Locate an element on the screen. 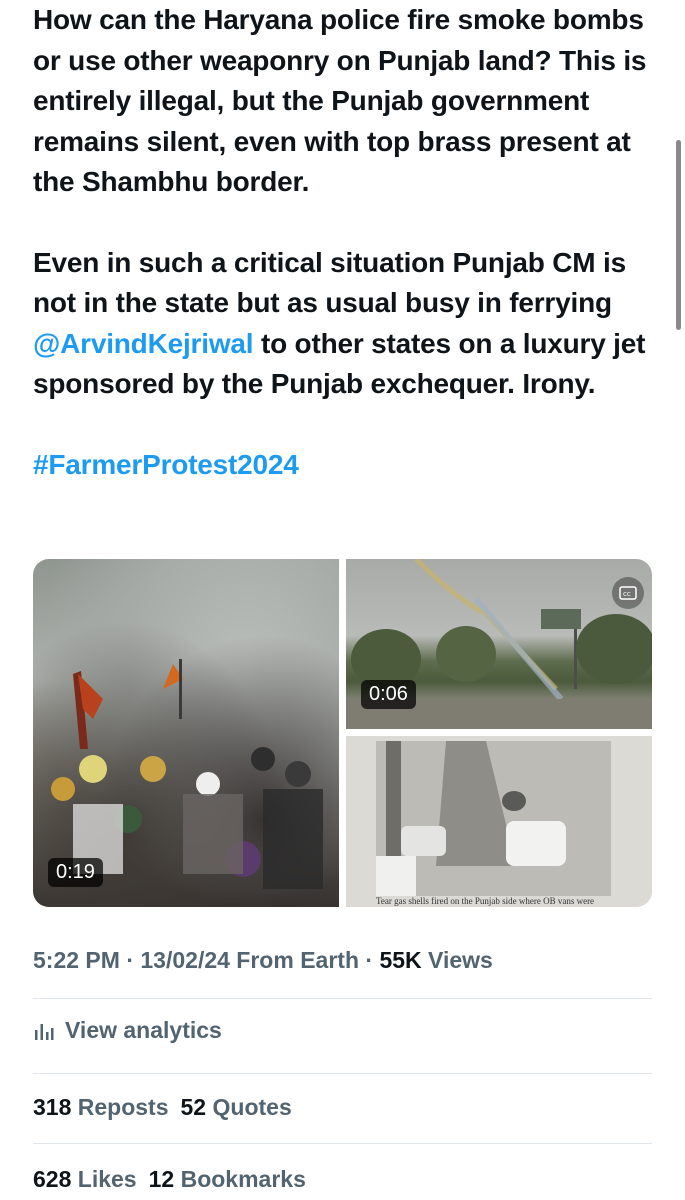  video-duration: 0:19 is located at coordinates (75, 872).